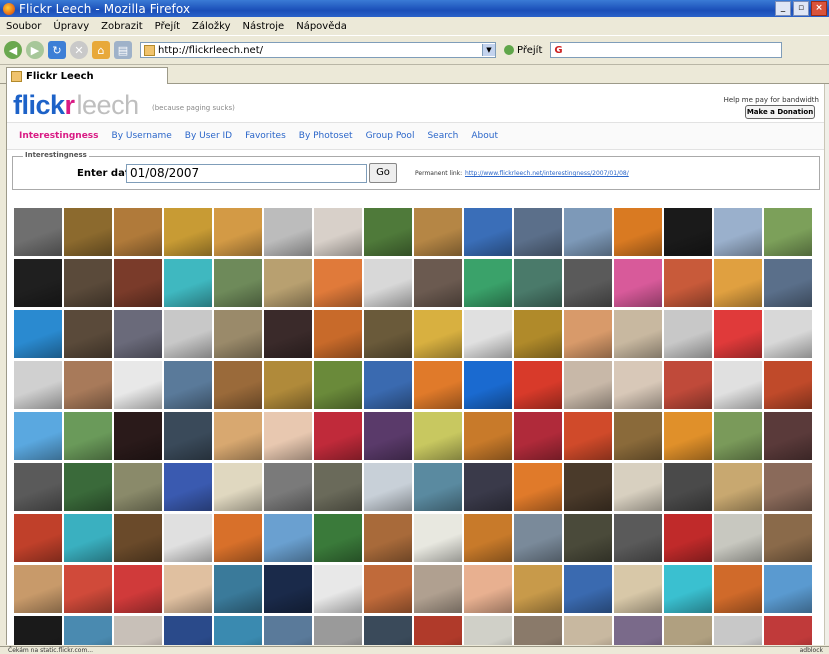  I want to click on forward-arrow-icon: ▶, so click(35, 50).